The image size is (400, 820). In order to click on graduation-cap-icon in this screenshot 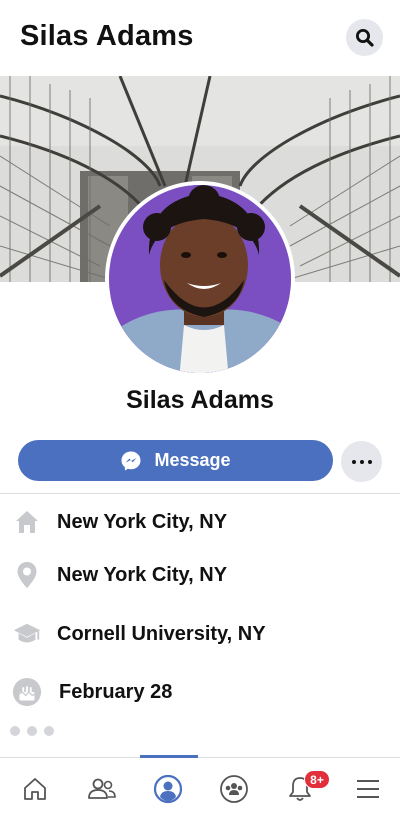, I will do `click(27, 634)`.